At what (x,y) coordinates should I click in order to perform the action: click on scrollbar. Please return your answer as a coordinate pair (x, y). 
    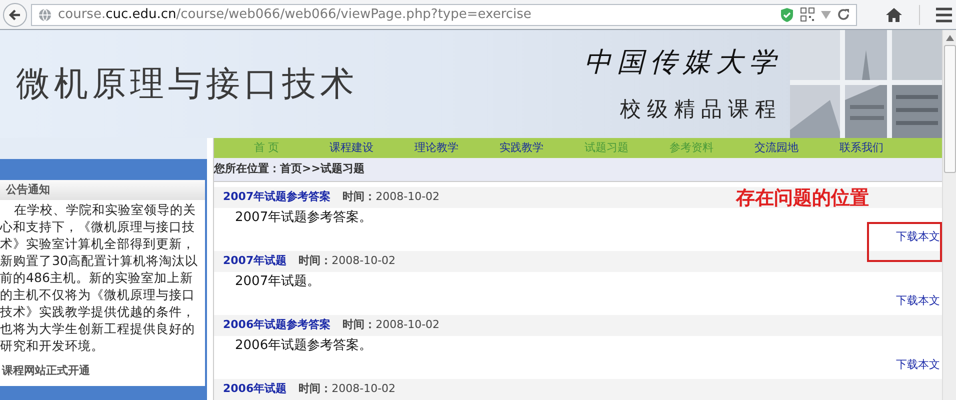
    Looking at the image, I should click on (949, 215).